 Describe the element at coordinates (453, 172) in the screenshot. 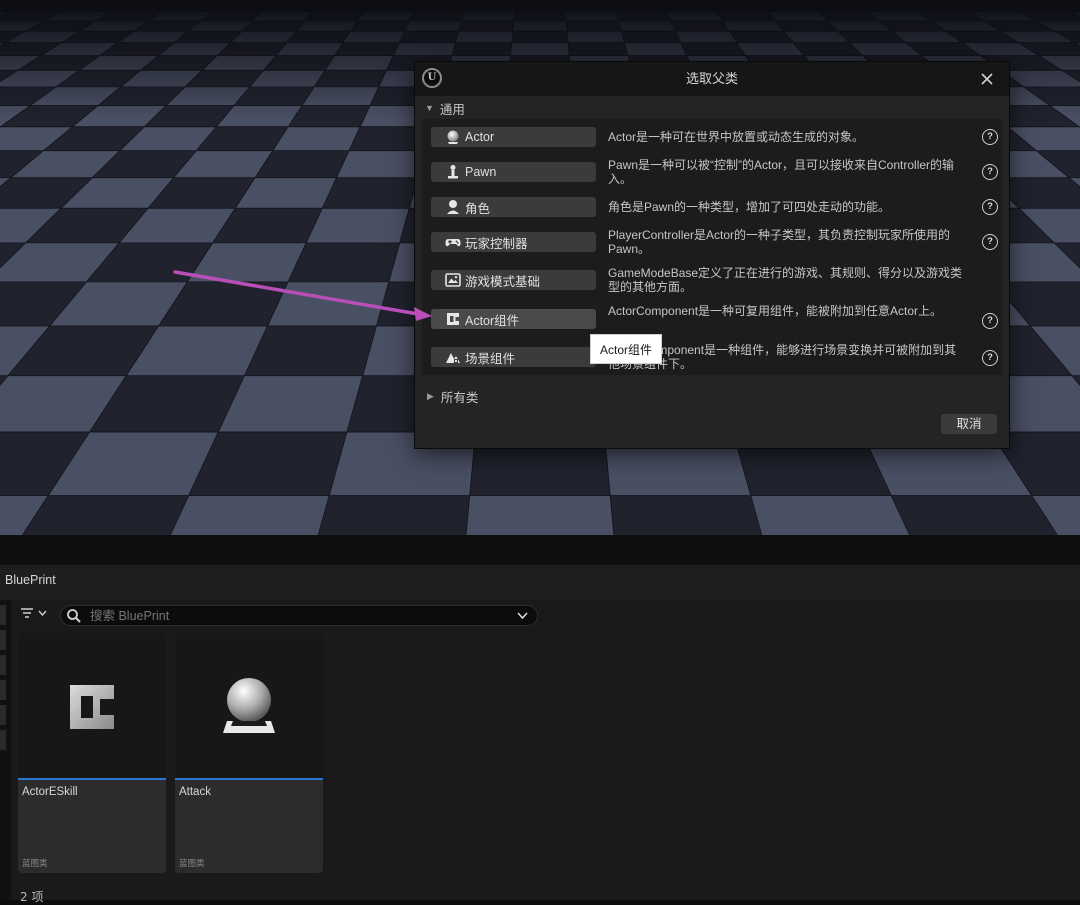

I see `pawn-icon` at that location.